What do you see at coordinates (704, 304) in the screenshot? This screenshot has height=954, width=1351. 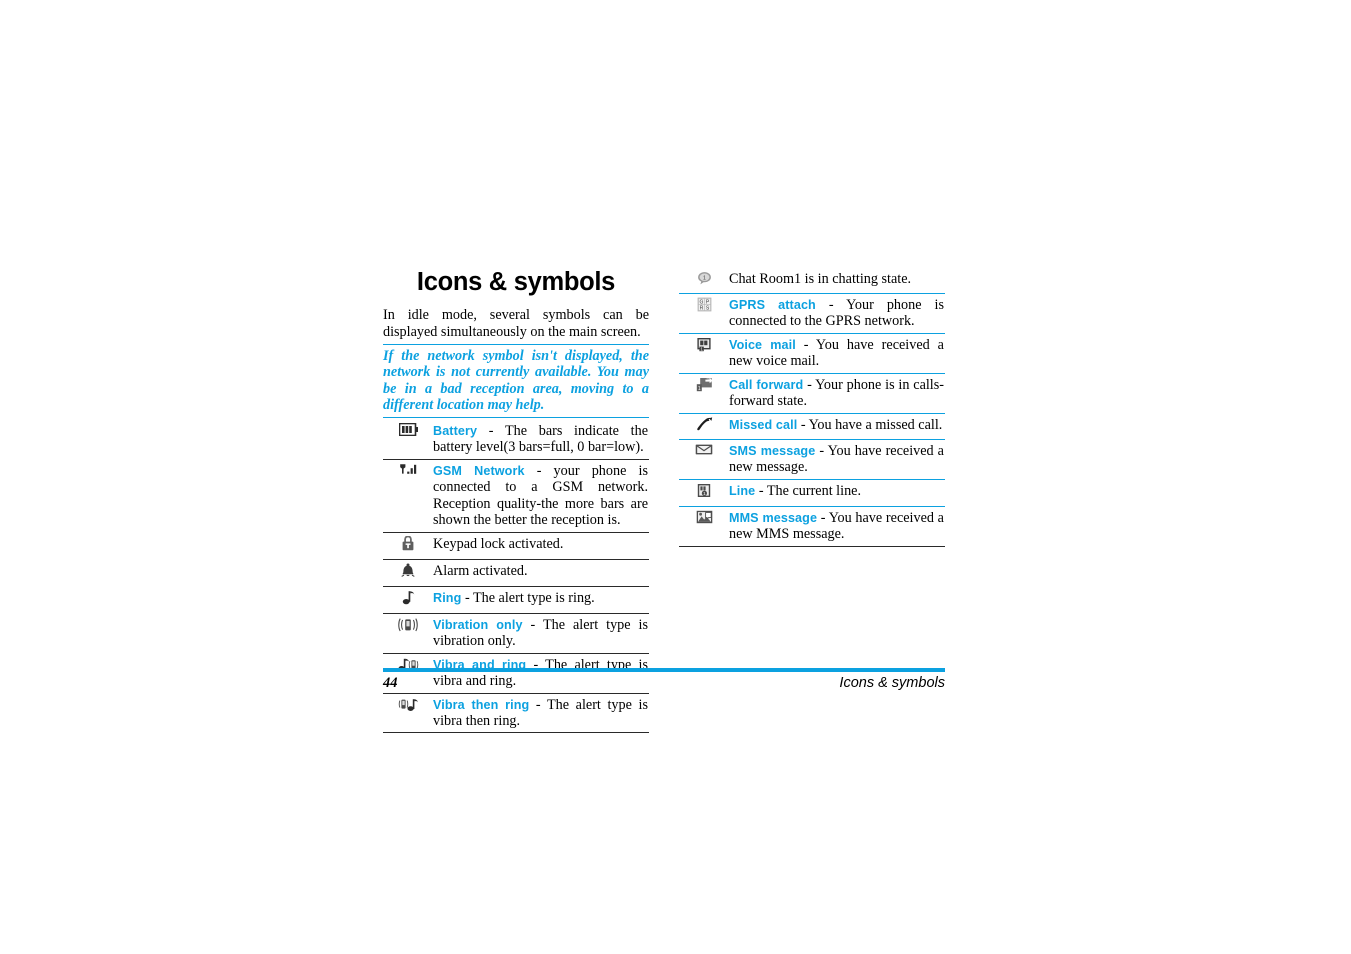 I see `gprs-attach-icon: G P R S` at bounding box center [704, 304].